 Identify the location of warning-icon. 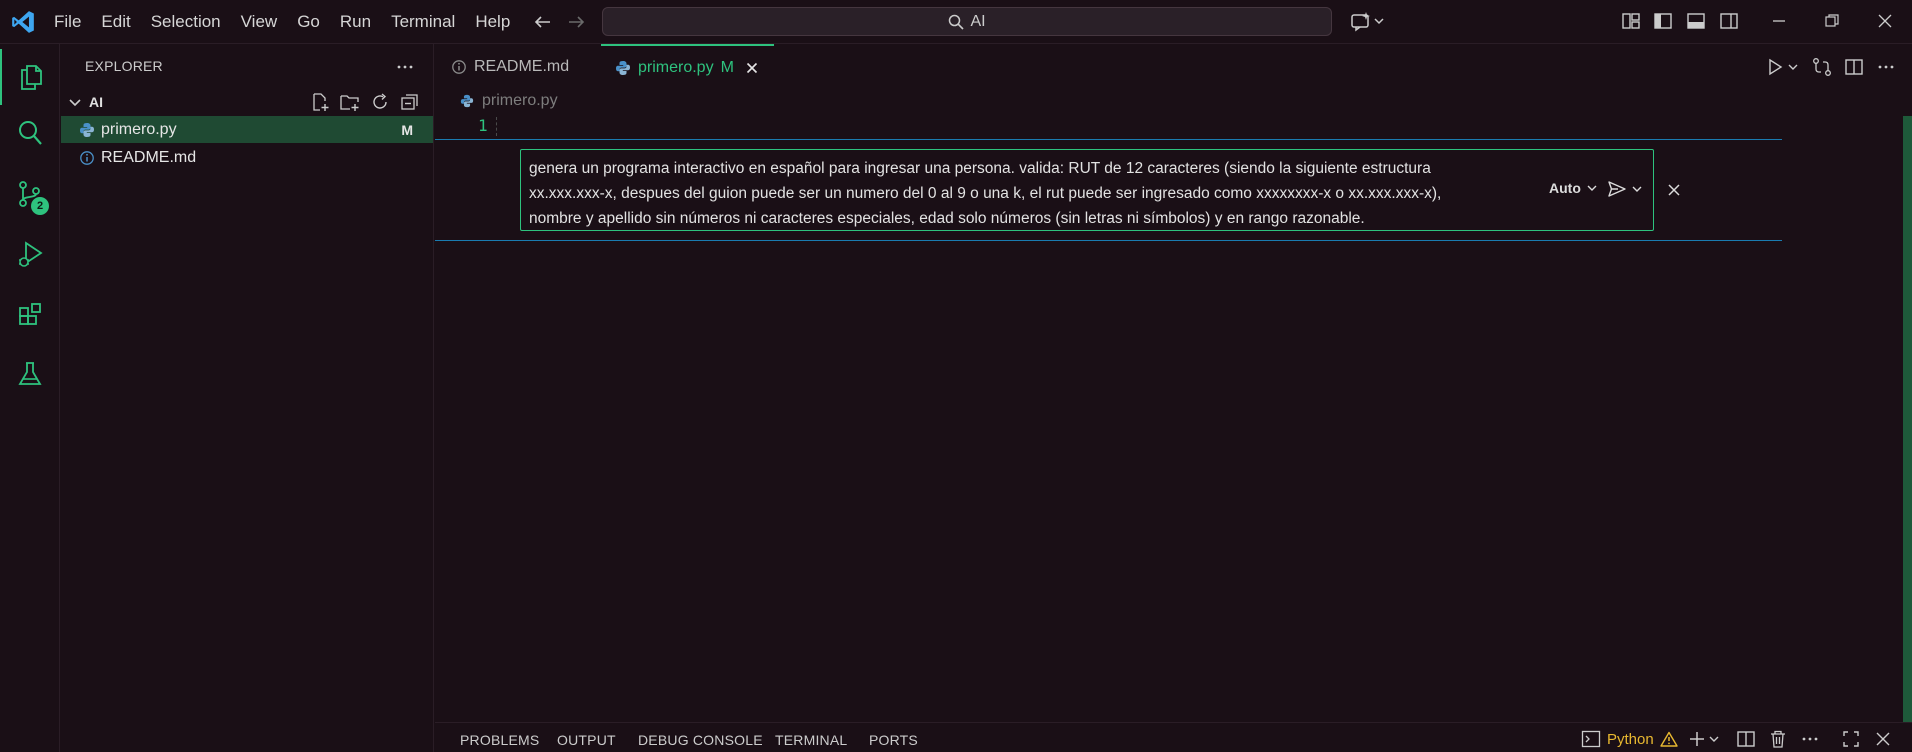
(1669, 739).